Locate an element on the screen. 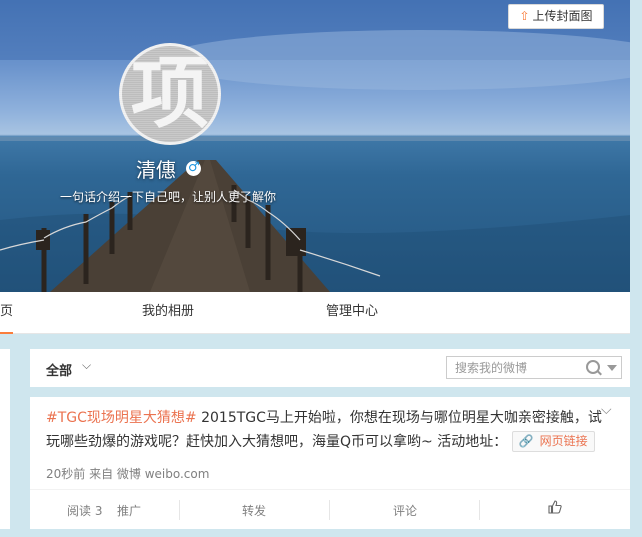 The height and width of the screenshot is (537, 642). tab-album: 我的相册 is located at coordinates (168, 312).